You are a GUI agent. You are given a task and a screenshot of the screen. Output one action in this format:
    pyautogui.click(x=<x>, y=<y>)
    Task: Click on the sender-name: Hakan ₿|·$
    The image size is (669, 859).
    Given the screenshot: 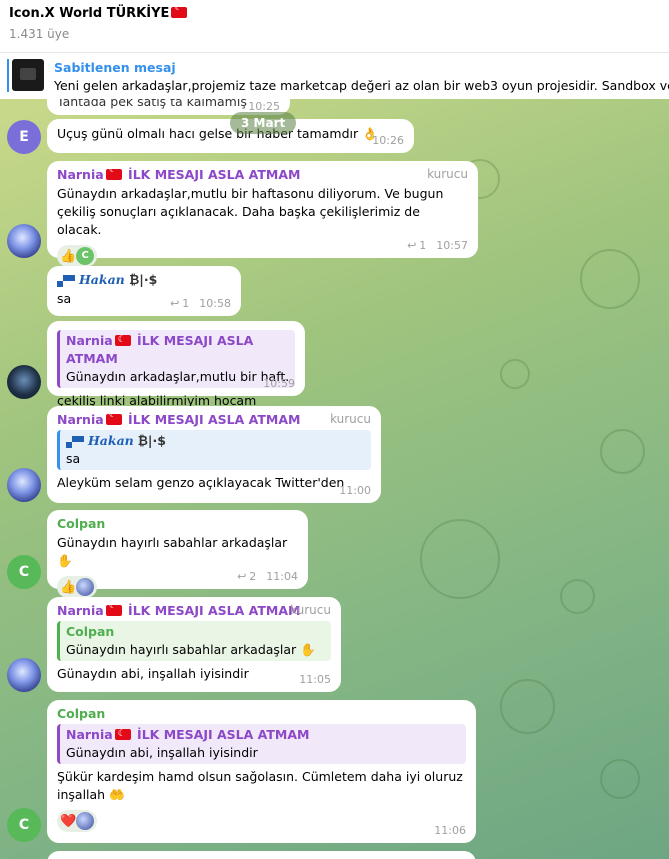 What is the action you would take?
    pyautogui.click(x=144, y=279)
    